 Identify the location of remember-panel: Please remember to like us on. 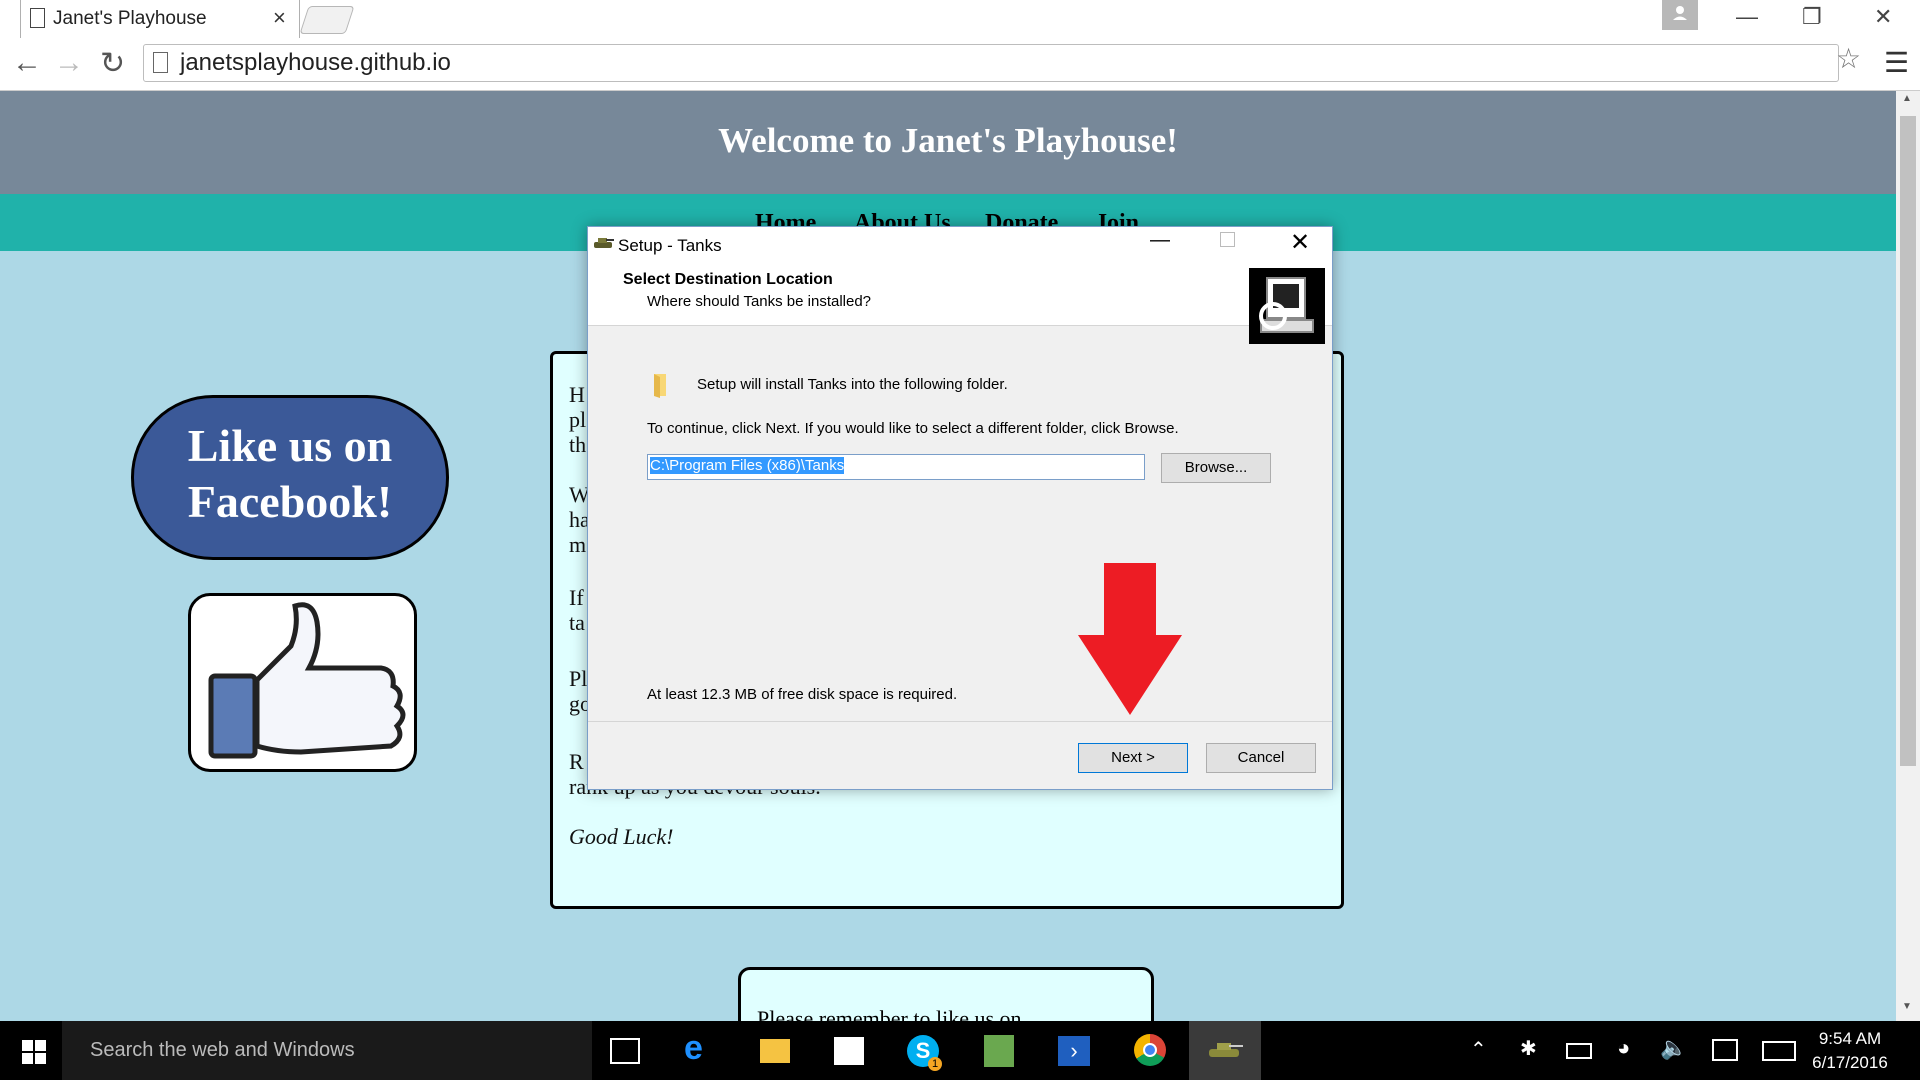
(946, 994).